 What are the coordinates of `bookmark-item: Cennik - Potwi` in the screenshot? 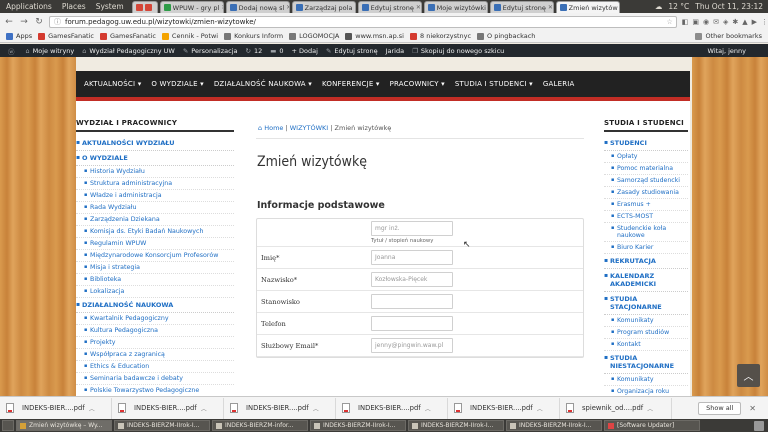 It's located at (189, 36).